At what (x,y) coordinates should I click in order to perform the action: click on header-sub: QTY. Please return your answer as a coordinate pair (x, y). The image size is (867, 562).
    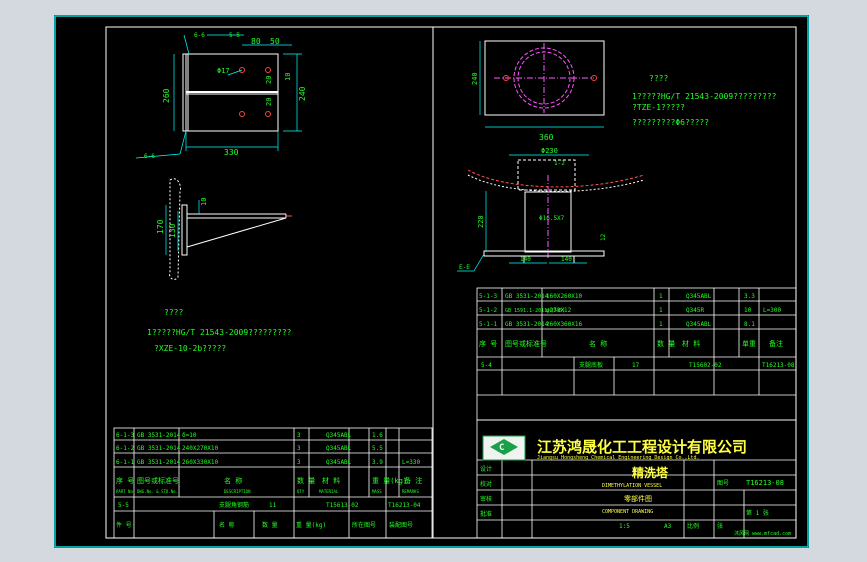
    Looking at the image, I should click on (301, 491).